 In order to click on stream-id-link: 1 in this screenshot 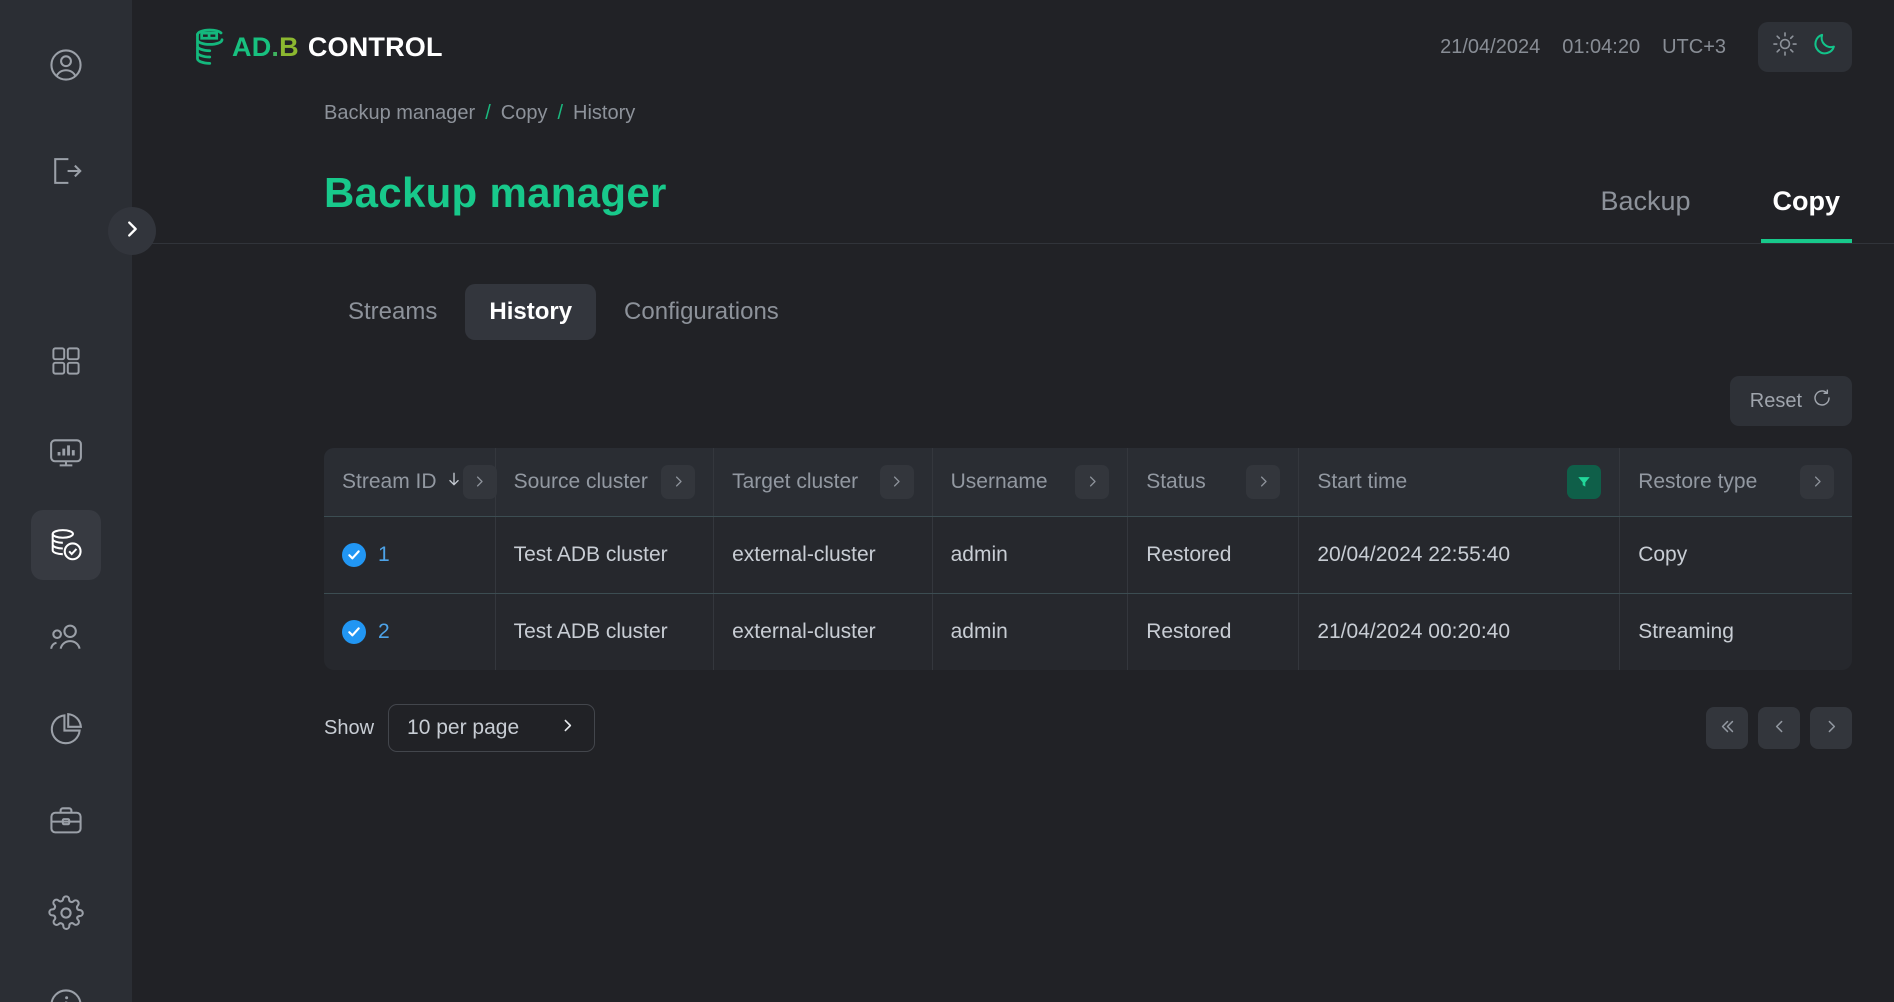, I will do `click(384, 555)`.